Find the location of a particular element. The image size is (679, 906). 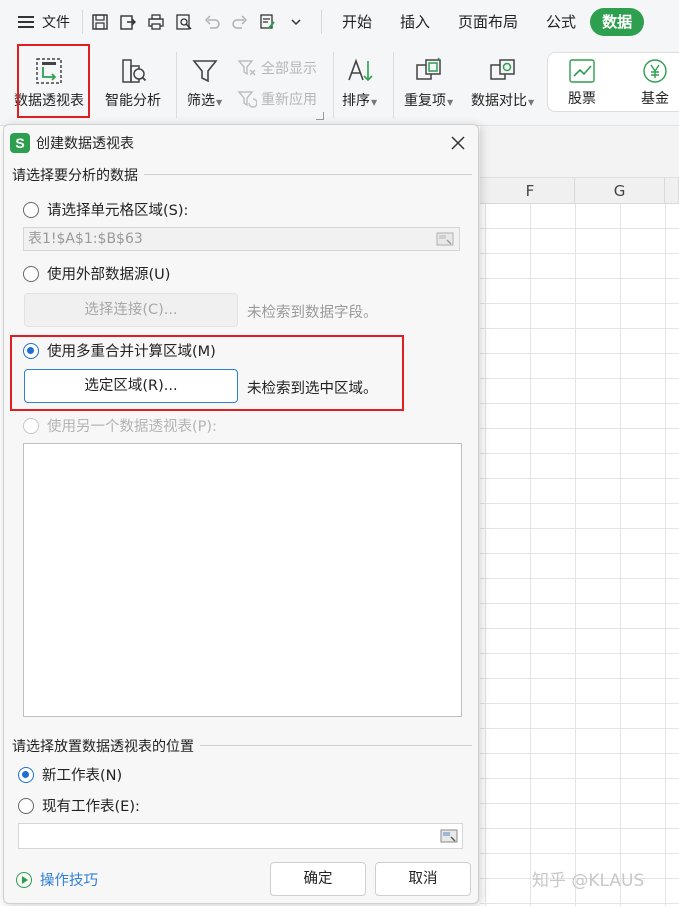

ribbon-tabs: 开始 插入 页面布局 公式 数据 is located at coordinates (483, 22).